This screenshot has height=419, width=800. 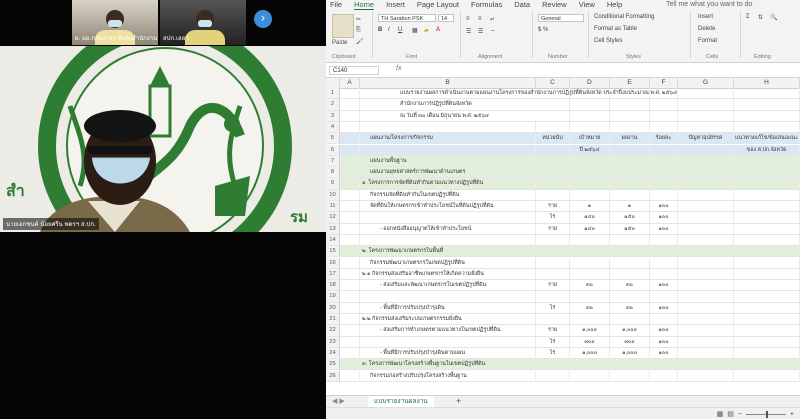 I want to click on row-header: 9, so click(x=333, y=183).